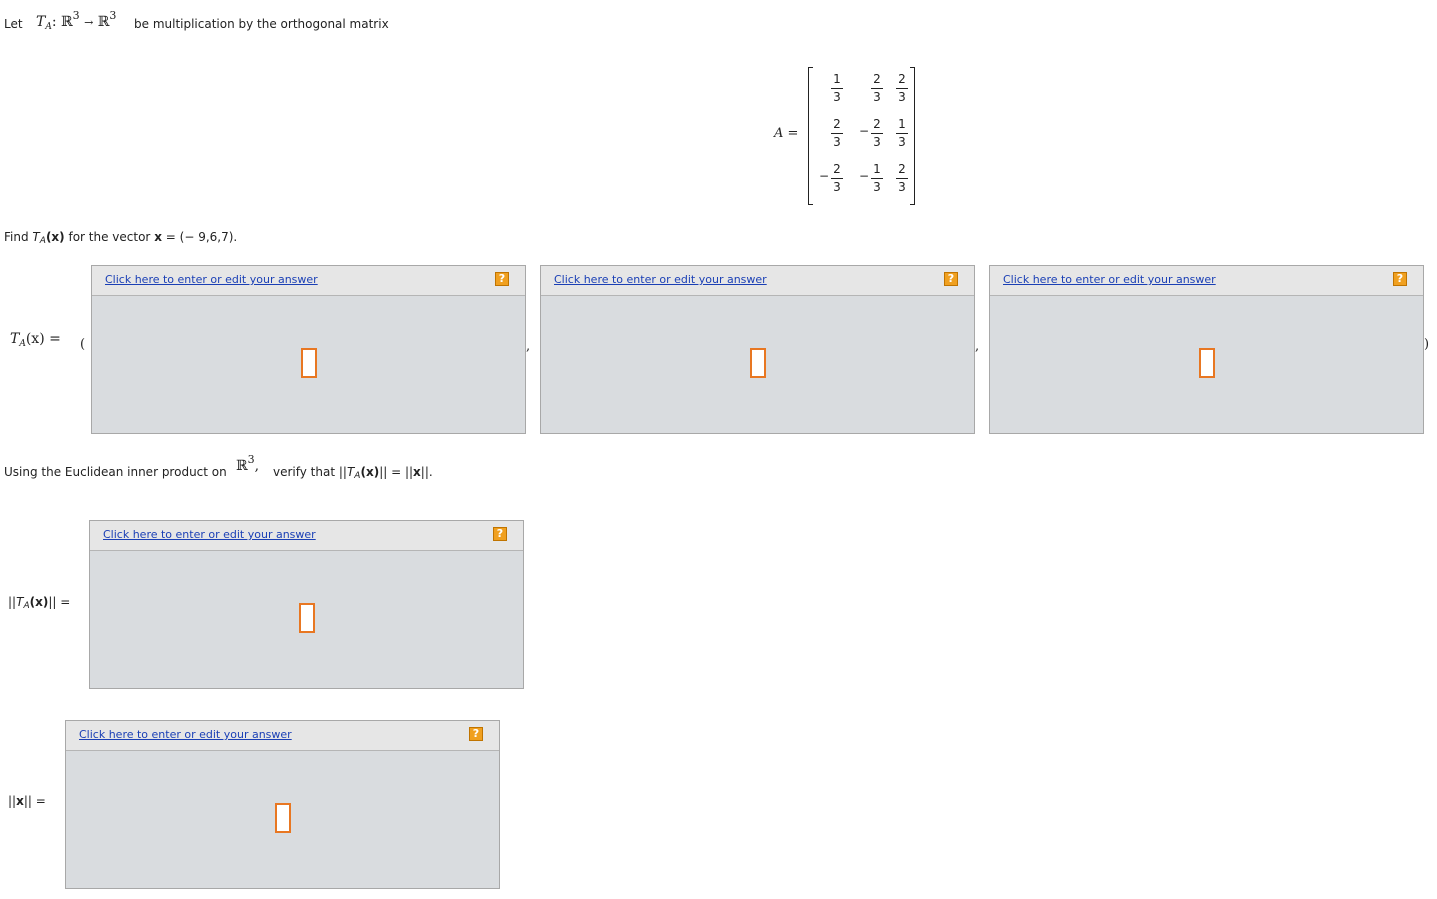 Image resolution: width=1437 pixels, height=899 pixels. What do you see at coordinates (103, 22) in the screenshot?
I see `map-codomain: ℝ` at bounding box center [103, 22].